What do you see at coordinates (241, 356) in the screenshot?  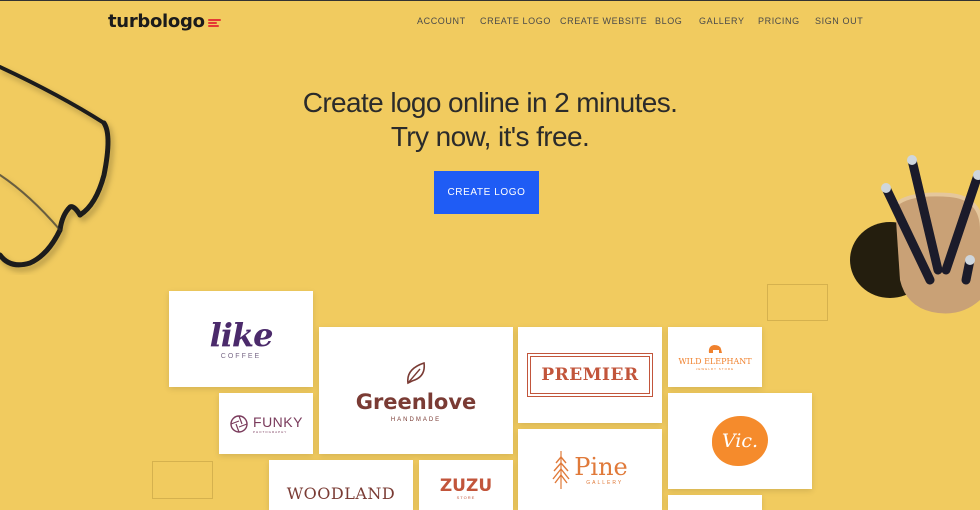 I see `logo-subtitle: COFFEE` at bounding box center [241, 356].